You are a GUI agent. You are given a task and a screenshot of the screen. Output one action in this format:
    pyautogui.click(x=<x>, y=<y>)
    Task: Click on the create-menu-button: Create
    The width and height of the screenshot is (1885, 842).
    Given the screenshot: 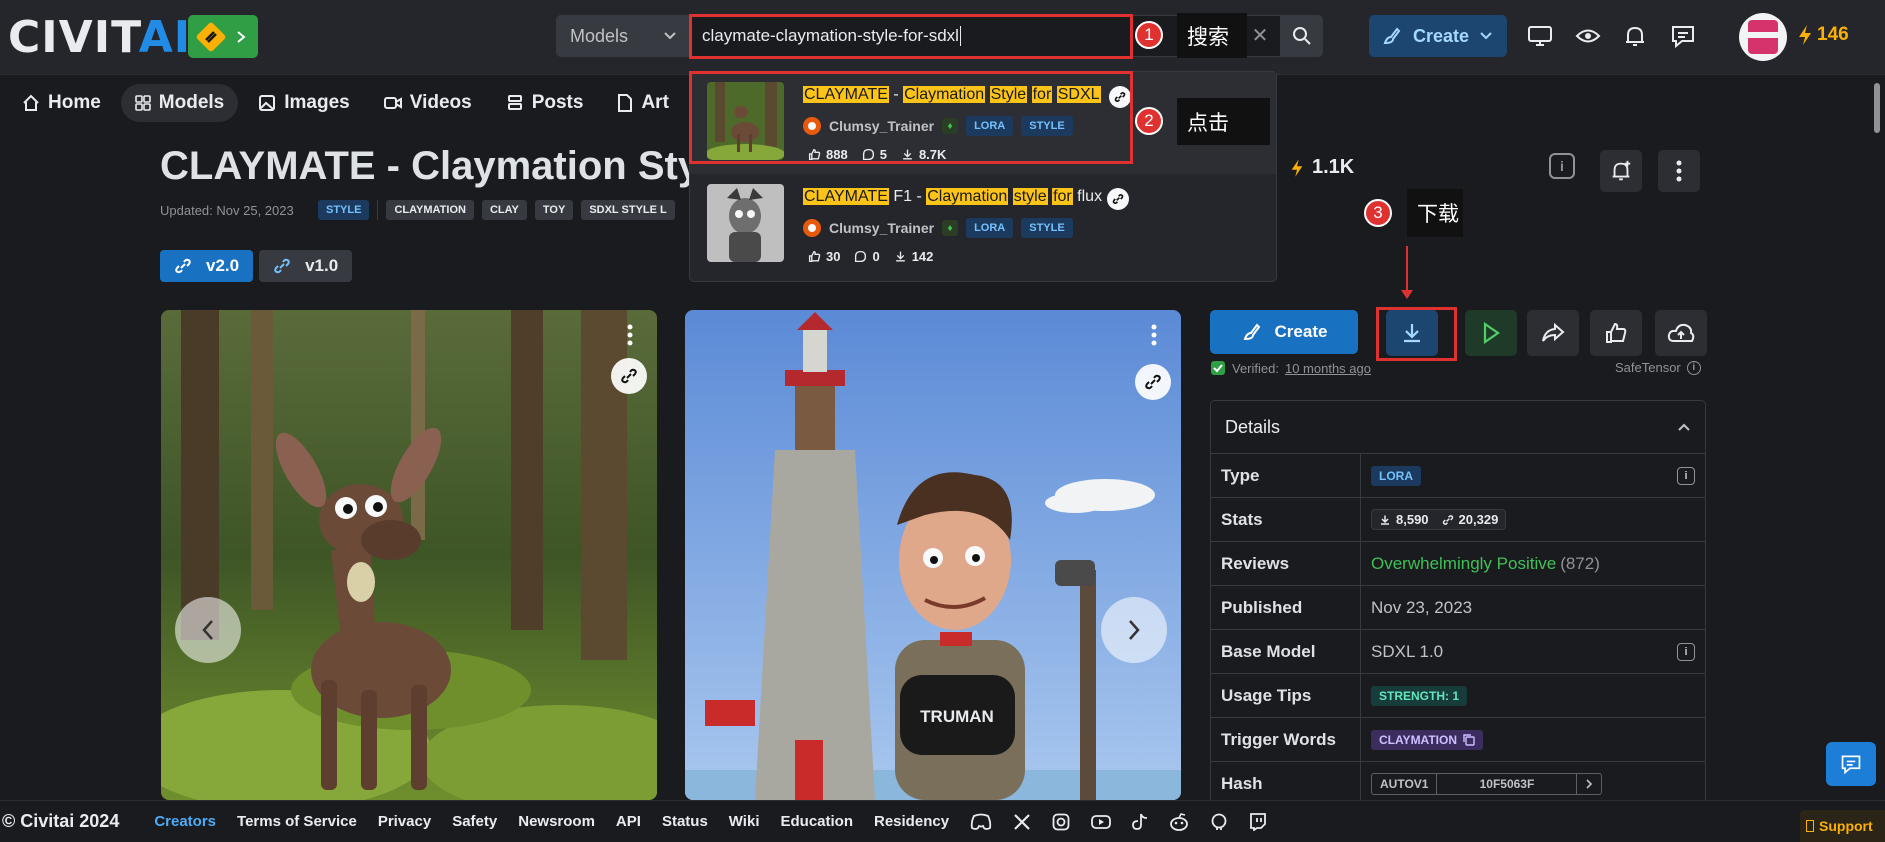 What is the action you would take?
    pyautogui.click(x=1438, y=36)
    